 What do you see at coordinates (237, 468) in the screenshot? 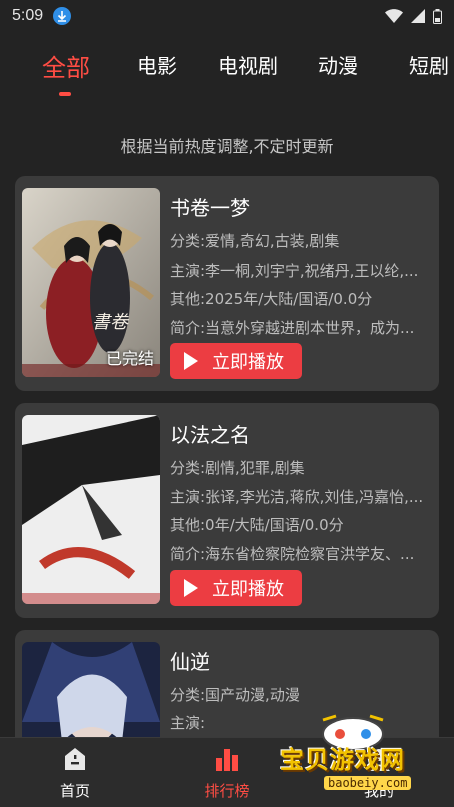
I see `genre-text: 分类:剧情,犯罪,剧集` at bounding box center [237, 468].